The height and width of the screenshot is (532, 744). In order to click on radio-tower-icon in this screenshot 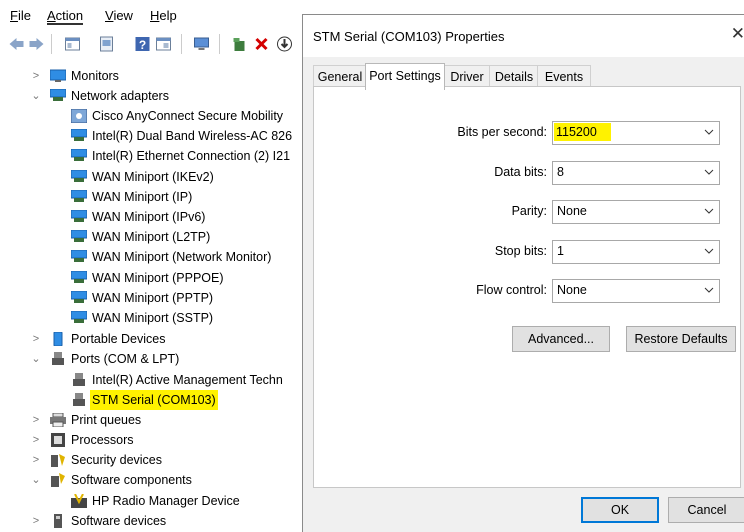, I will do `click(79, 501)`.